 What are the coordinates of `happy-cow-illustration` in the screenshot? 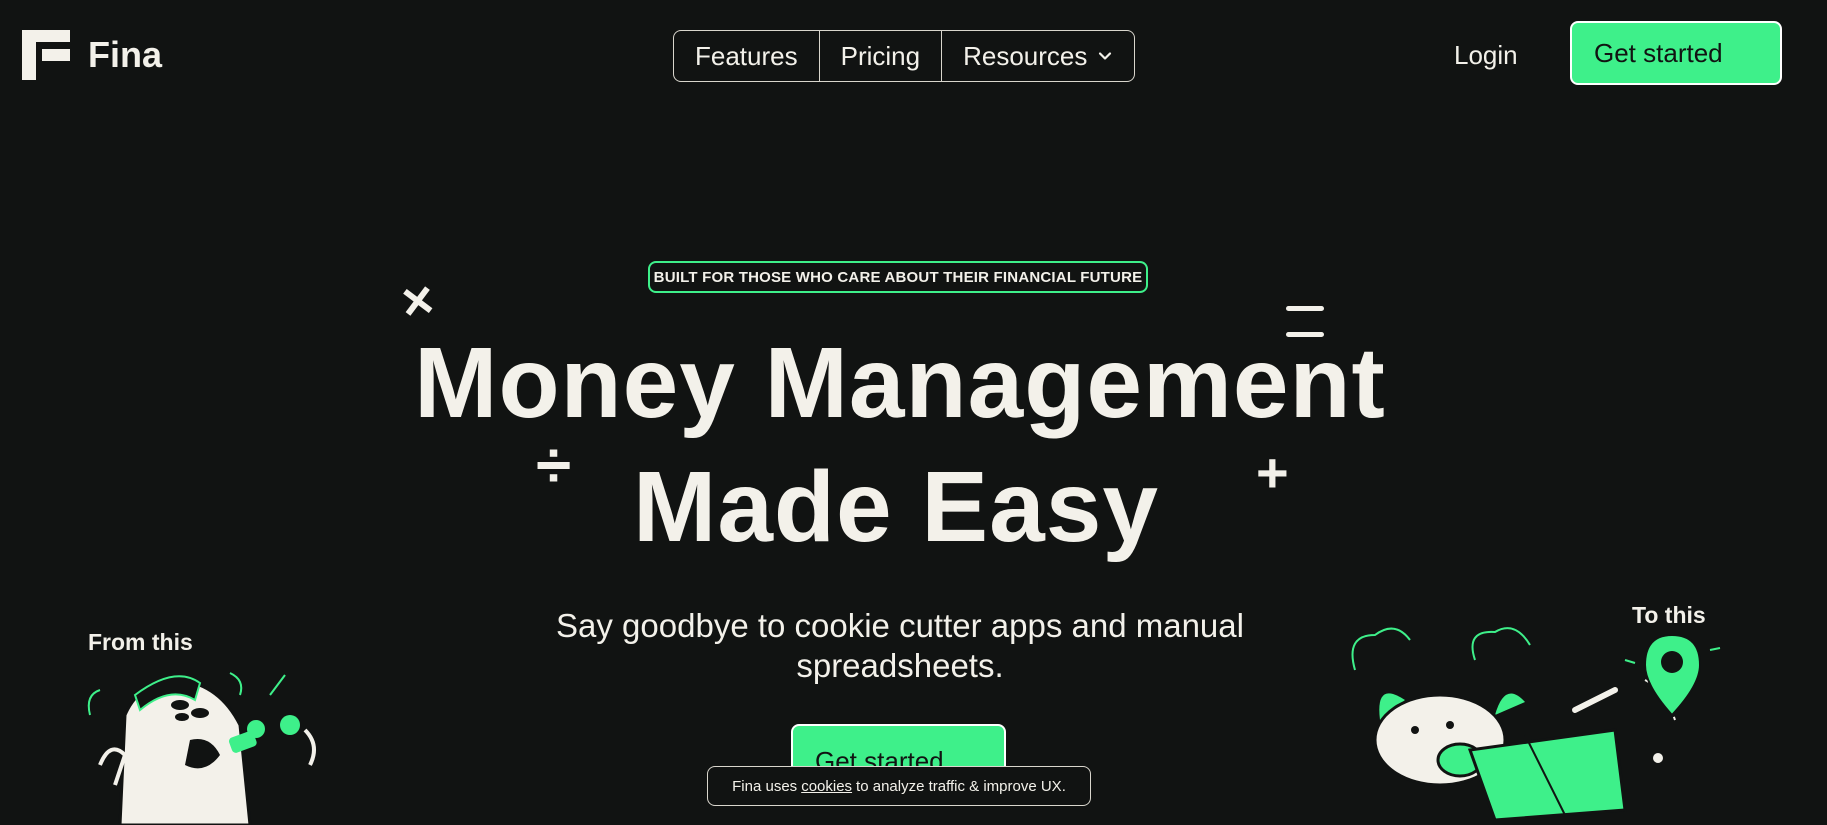 It's located at (1536, 723).